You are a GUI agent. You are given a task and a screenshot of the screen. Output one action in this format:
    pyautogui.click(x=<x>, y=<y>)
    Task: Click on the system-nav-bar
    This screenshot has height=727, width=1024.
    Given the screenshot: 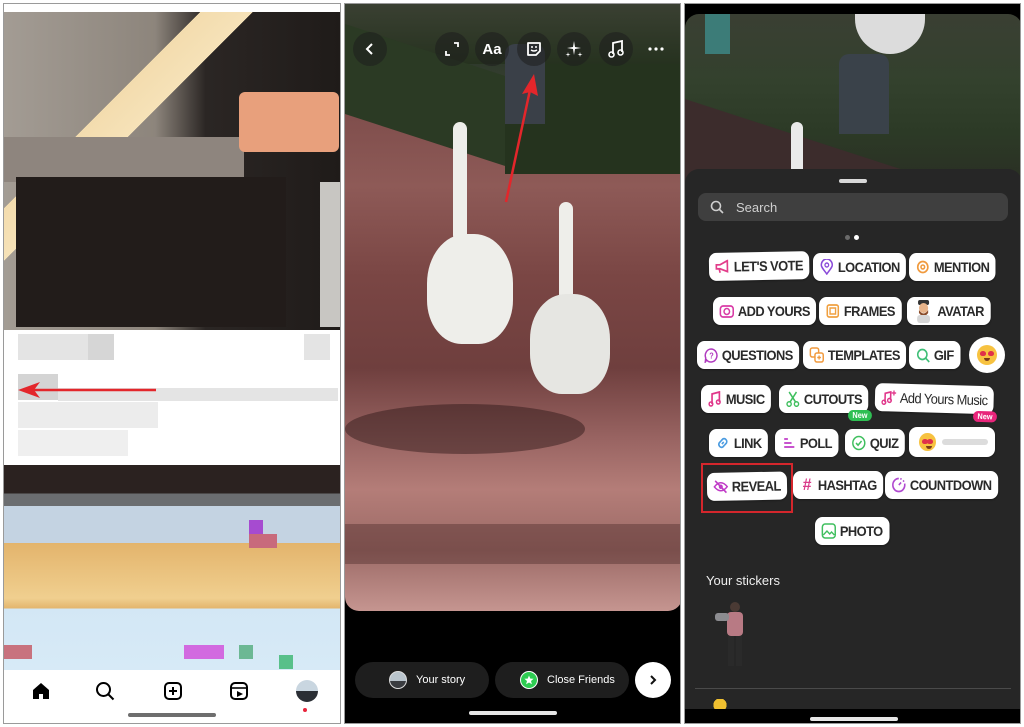 What is the action you would take?
    pyautogui.click(x=852, y=716)
    